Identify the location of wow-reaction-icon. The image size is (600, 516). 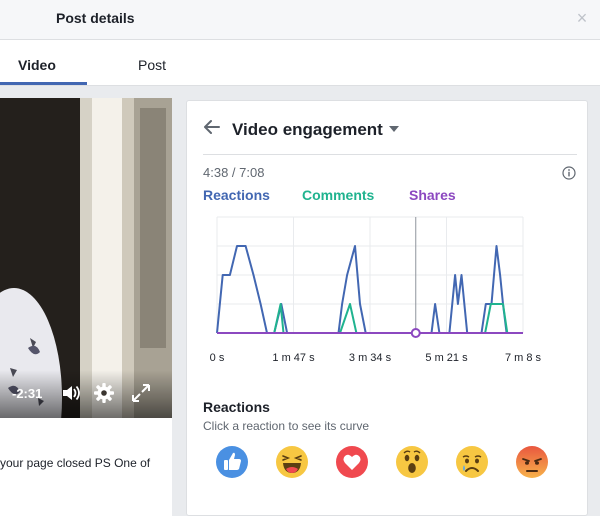
(412, 462).